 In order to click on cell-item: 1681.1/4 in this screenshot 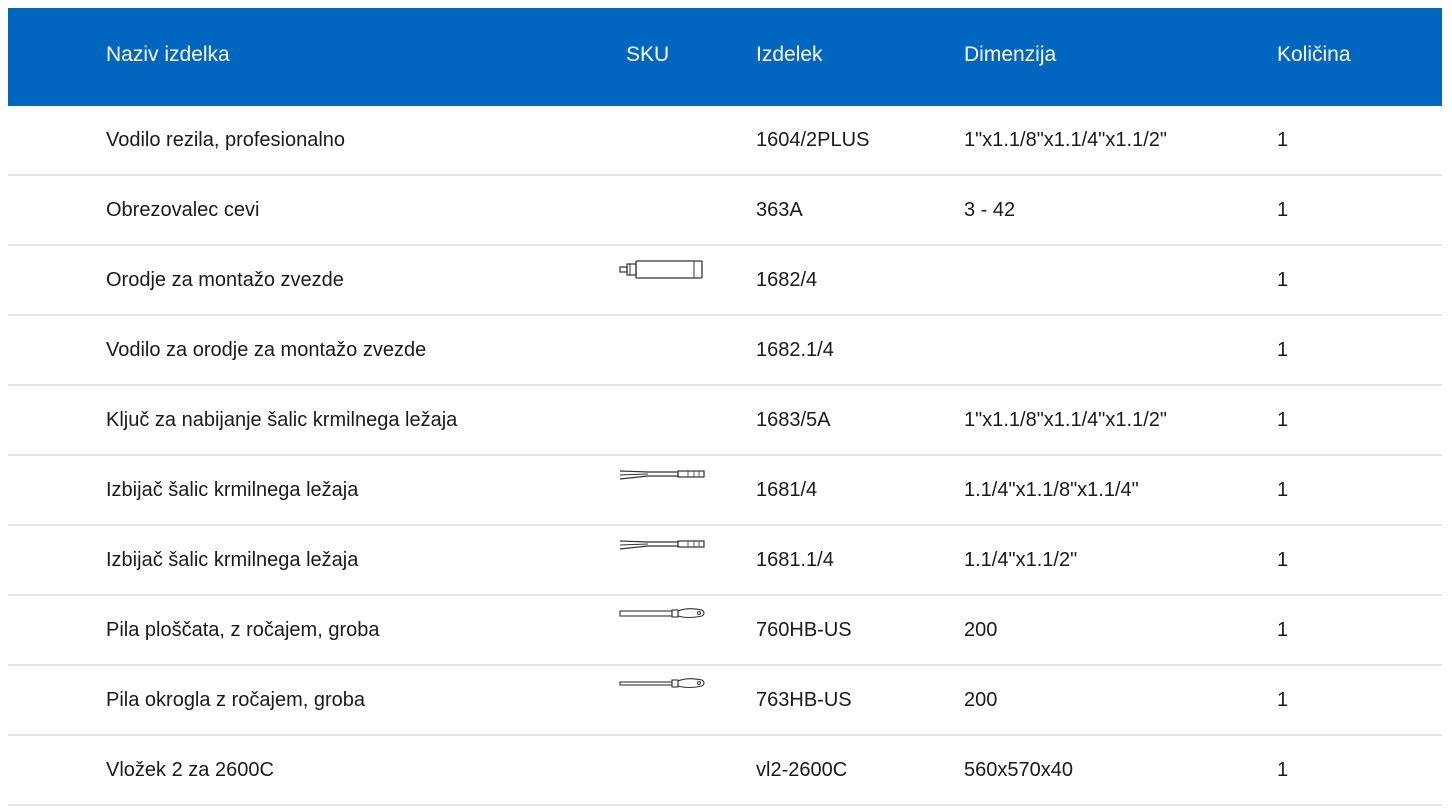, I will do `click(795, 560)`.